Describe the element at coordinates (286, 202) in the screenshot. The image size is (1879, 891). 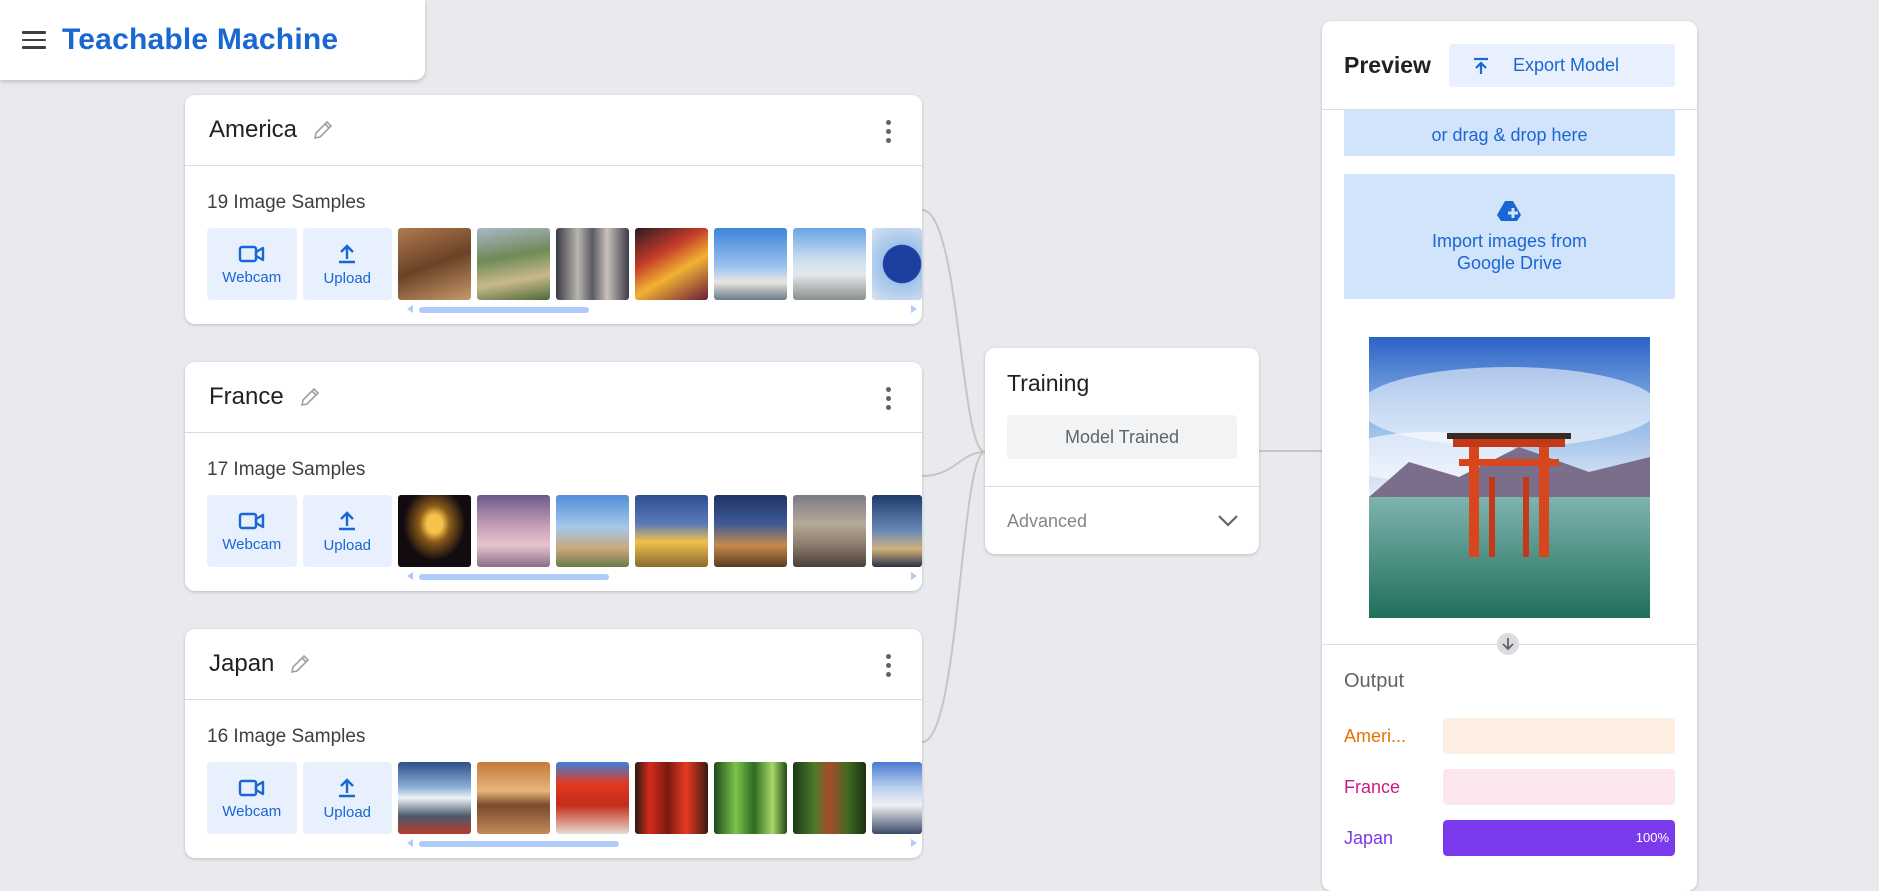
I see `sample-count: 19 Image Samples` at that location.